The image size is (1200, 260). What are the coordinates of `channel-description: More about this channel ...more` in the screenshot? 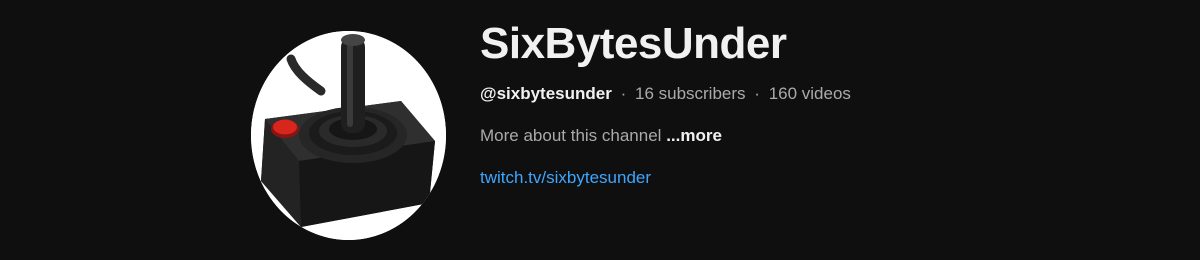 It's located at (665, 136).